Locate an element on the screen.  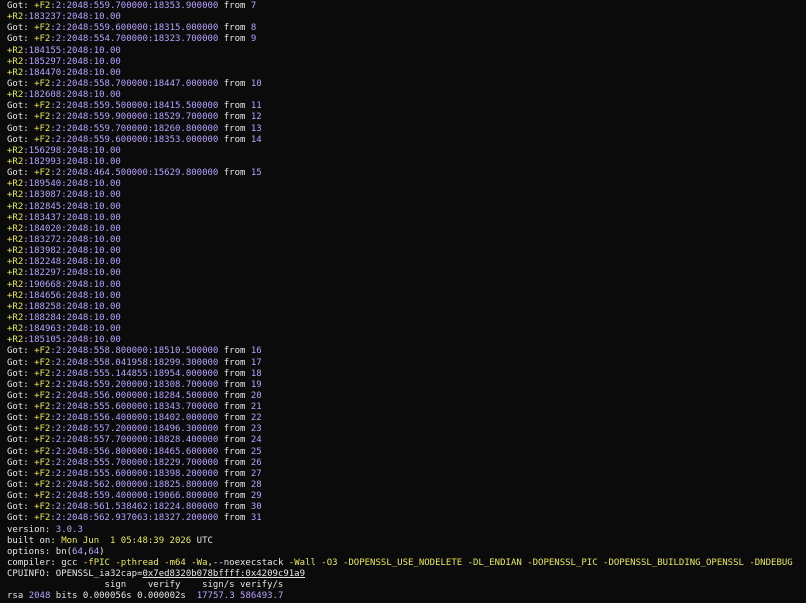
terminal-line: +R2:185297:2048:10.00 is located at coordinates (406, 62).